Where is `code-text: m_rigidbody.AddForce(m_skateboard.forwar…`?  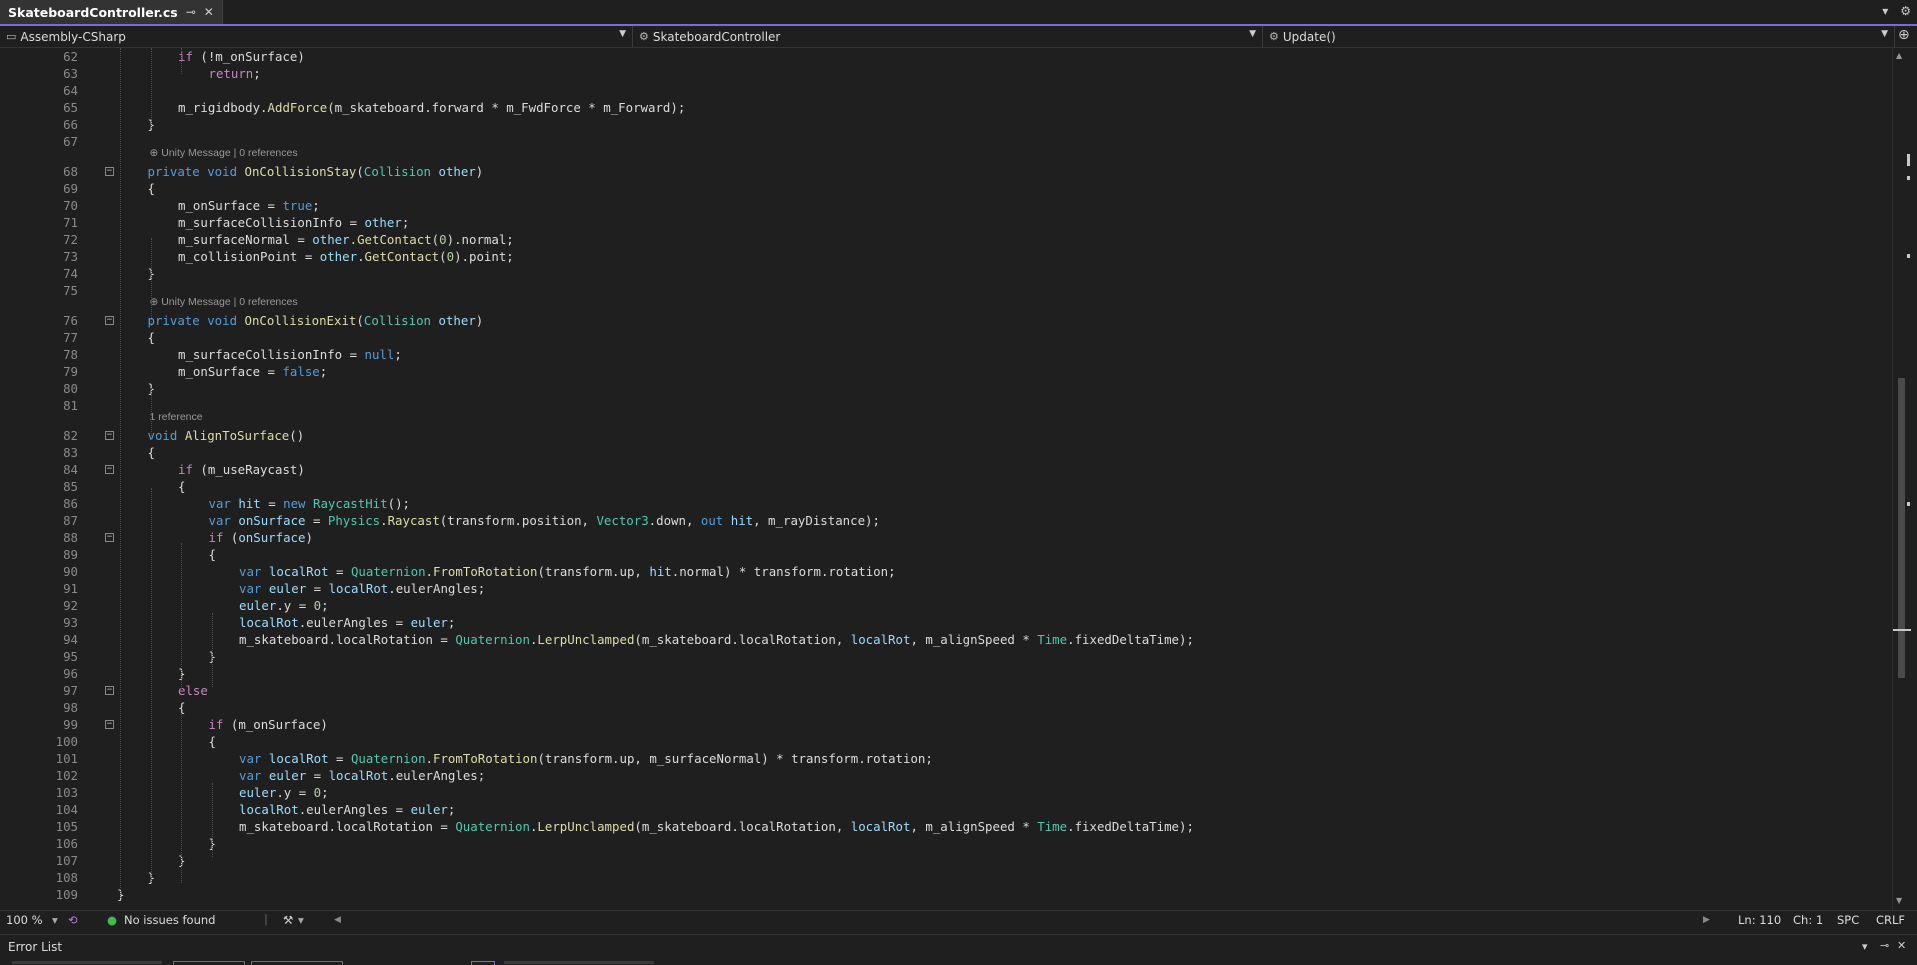
code-text: m_rigidbody.AddForce(m_skateboard.forwar… is located at coordinates (432, 107).